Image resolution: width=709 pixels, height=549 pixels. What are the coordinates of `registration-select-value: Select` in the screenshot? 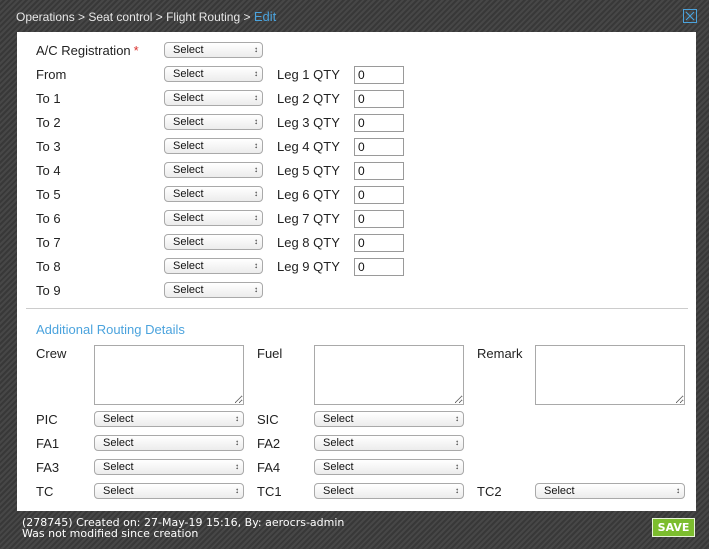 It's located at (188, 50).